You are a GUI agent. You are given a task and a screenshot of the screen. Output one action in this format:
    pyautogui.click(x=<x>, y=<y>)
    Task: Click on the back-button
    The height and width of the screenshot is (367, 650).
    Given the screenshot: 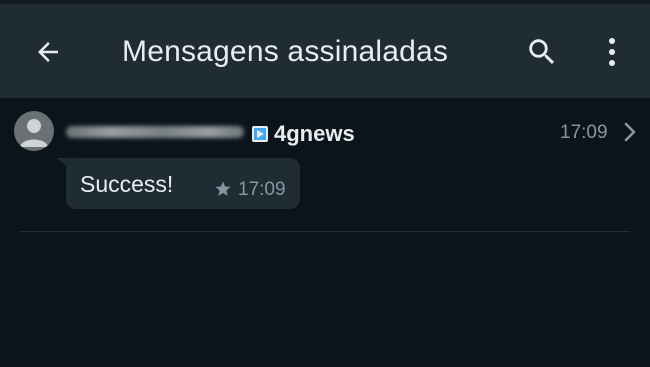 What is the action you would take?
    pyautogui.click(x=48, y=52)
    